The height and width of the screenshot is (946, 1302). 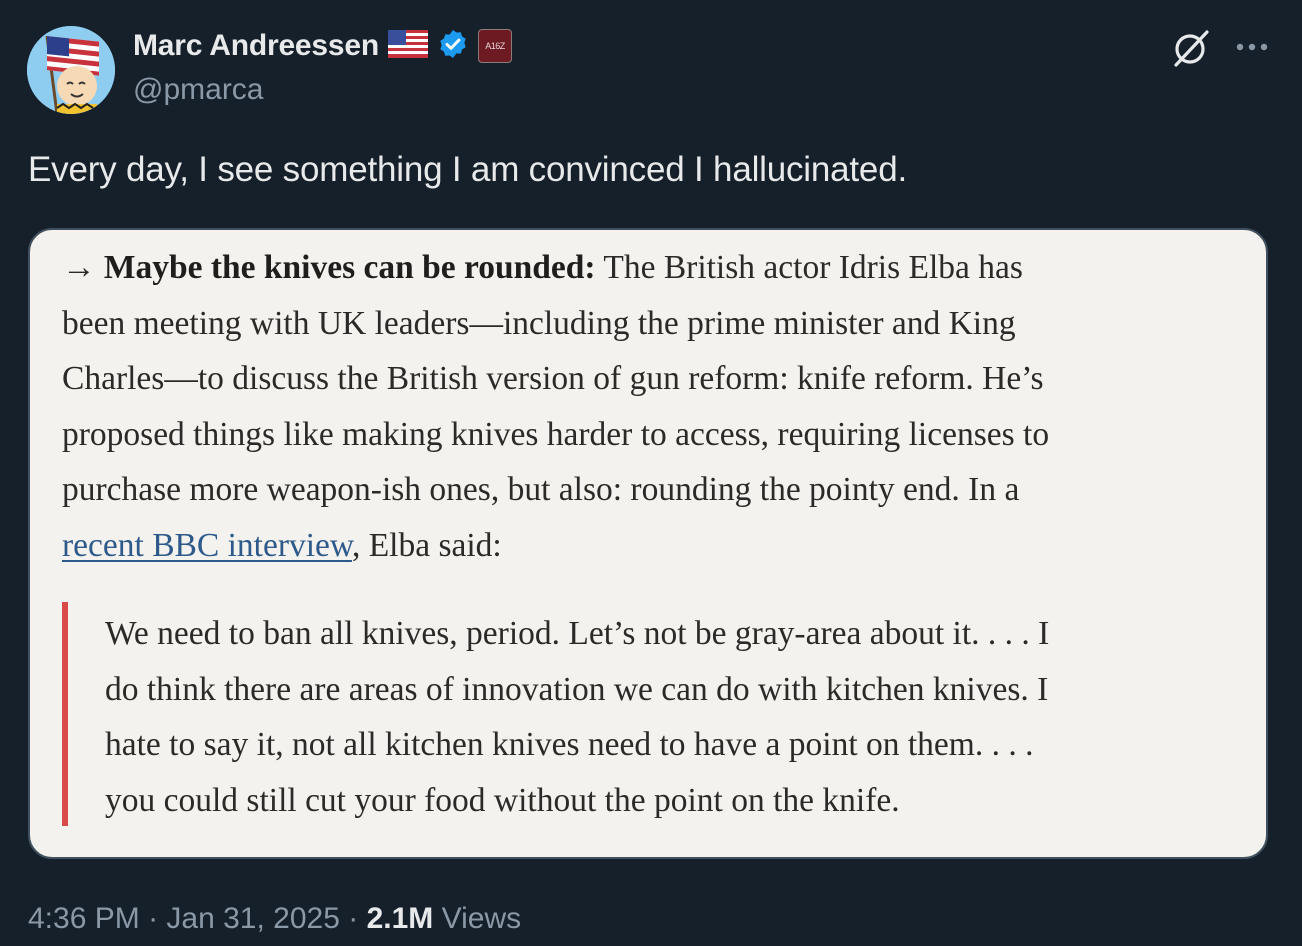 What do you see at coordinates (426, 545) in the screenshot?
I see `article-line-text: , Elba said:` at bounding box center [426, 545].